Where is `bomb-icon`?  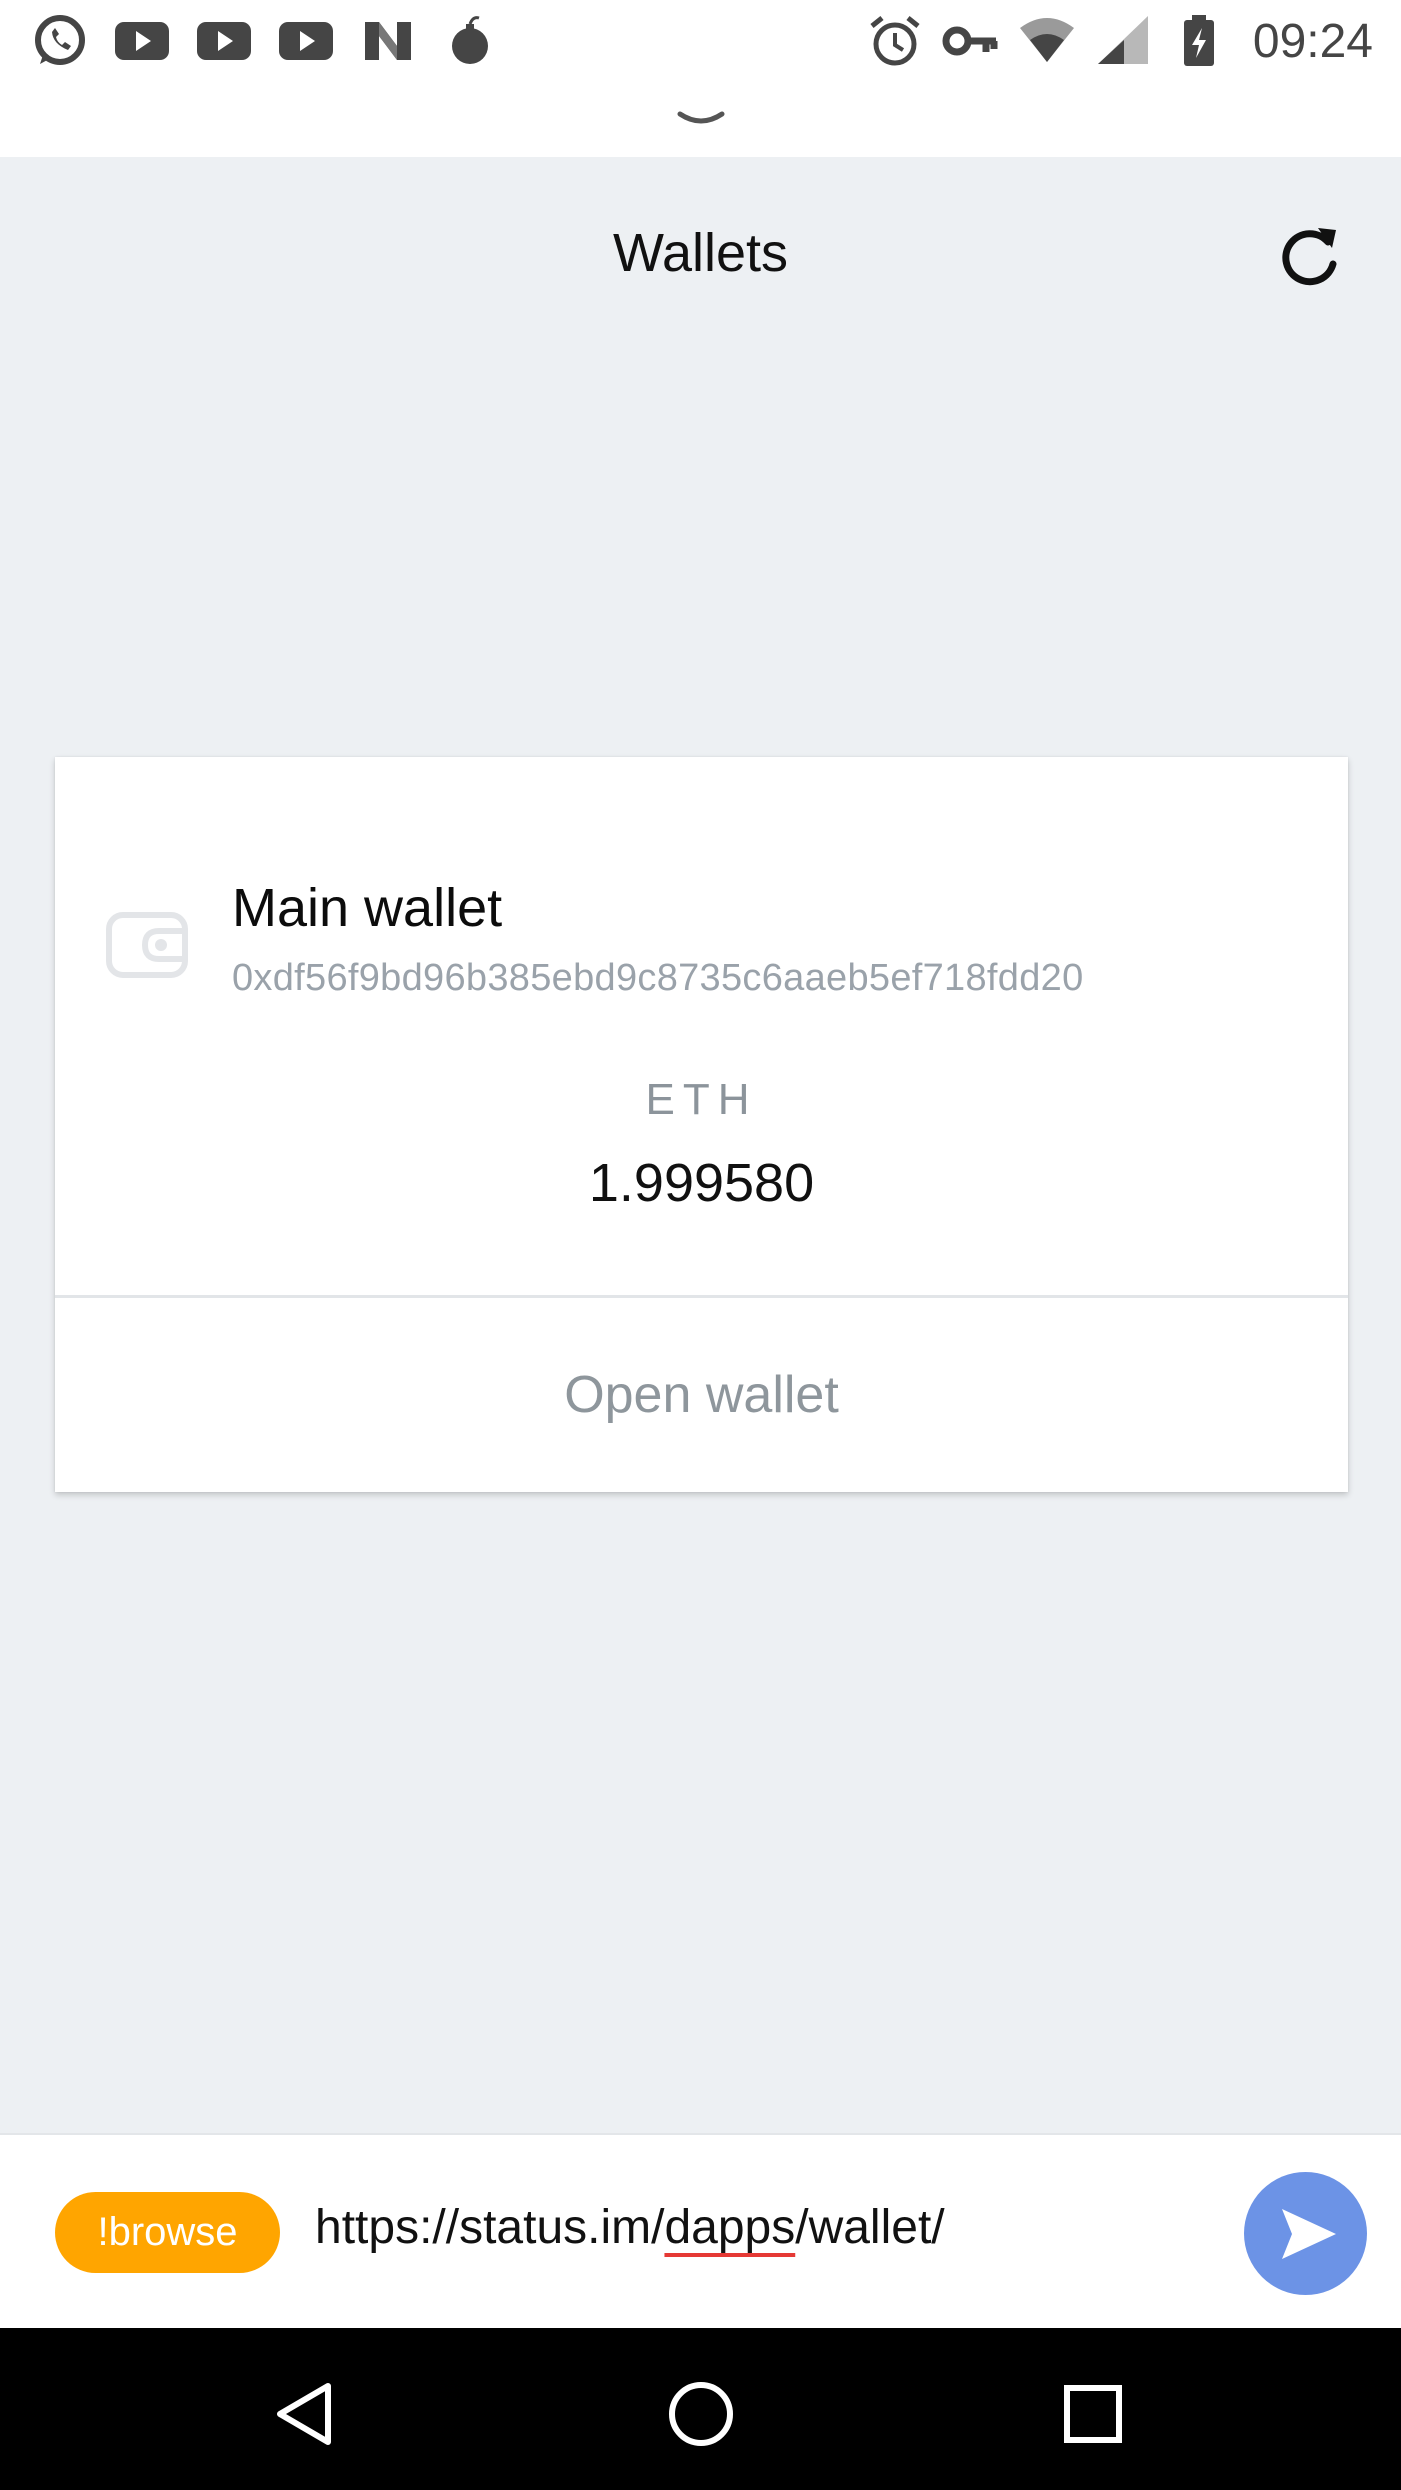 bomb-icon is located at coordinates (470, 41).